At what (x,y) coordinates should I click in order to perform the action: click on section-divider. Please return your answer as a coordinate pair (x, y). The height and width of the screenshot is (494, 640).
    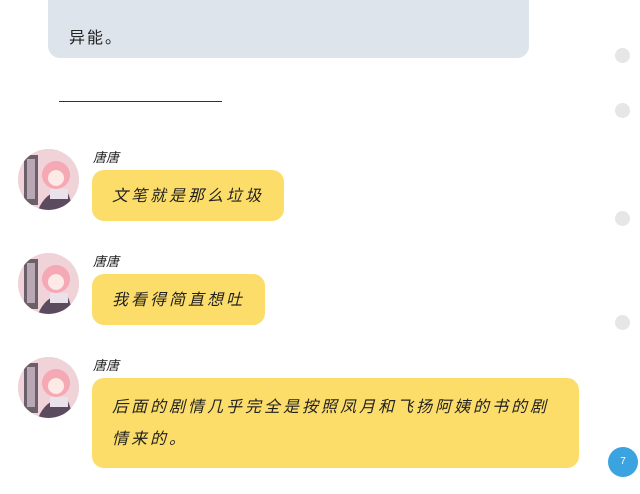
    Looking at the image, I should click on (140, 101).